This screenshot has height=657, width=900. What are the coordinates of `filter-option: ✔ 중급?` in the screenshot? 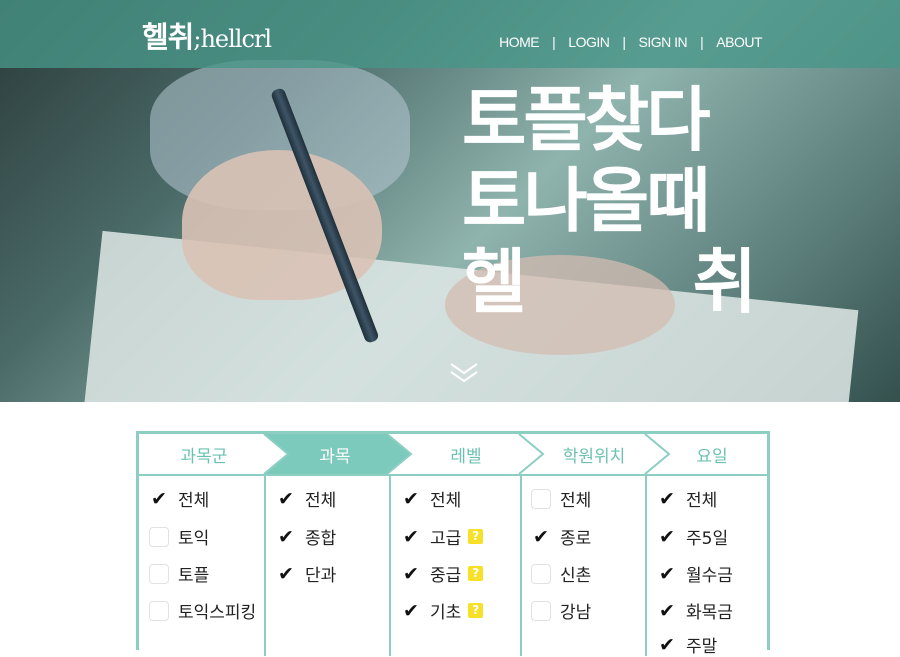 It's located at (442, 573).